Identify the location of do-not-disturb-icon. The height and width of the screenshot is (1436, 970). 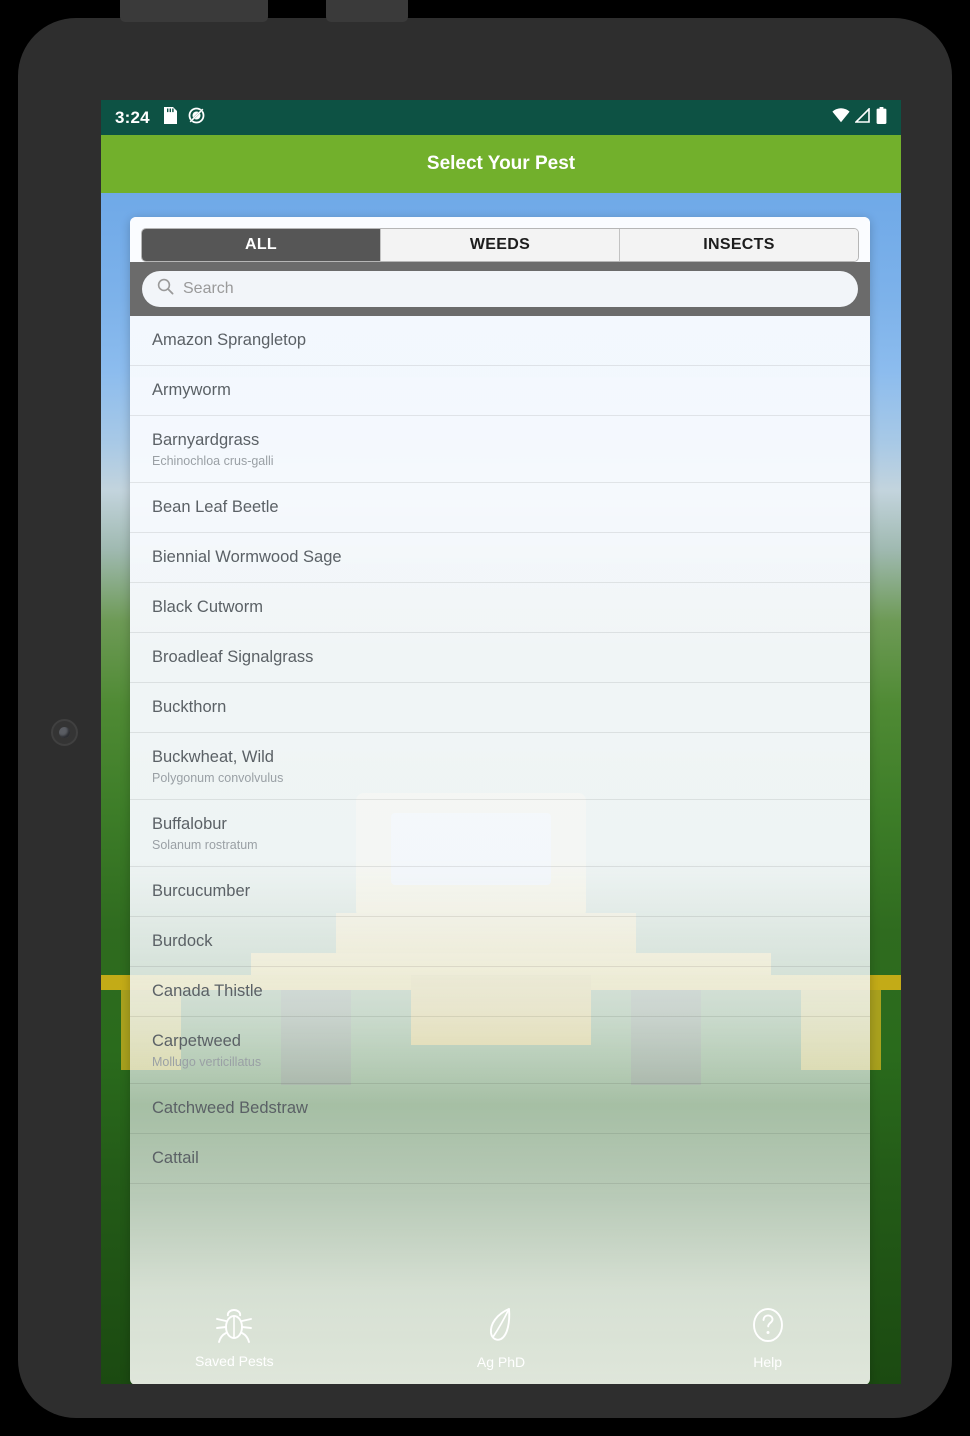
(196, 118).